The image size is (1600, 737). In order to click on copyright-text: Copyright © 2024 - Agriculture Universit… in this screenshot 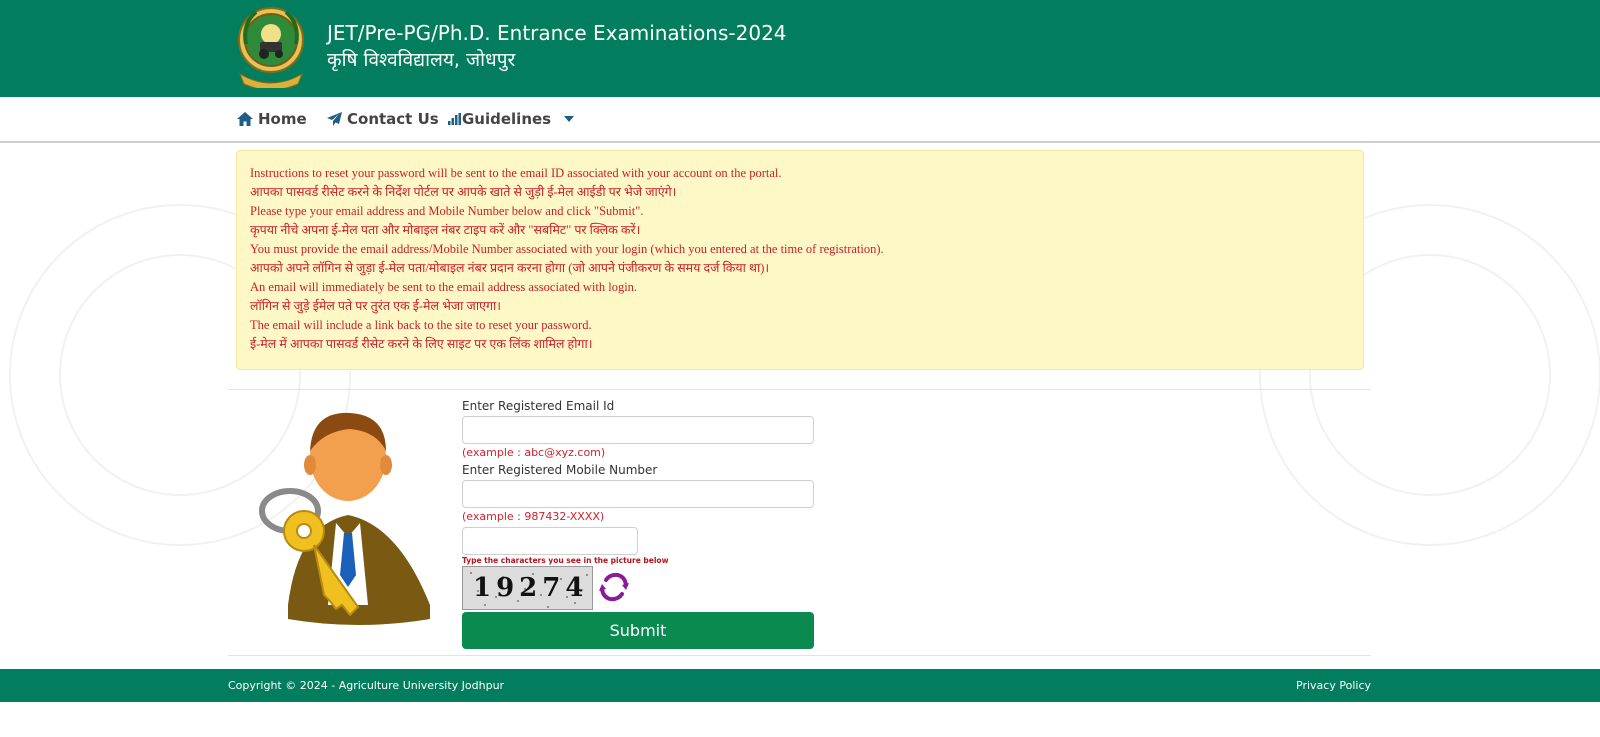, I will do `click(366, 685)`.